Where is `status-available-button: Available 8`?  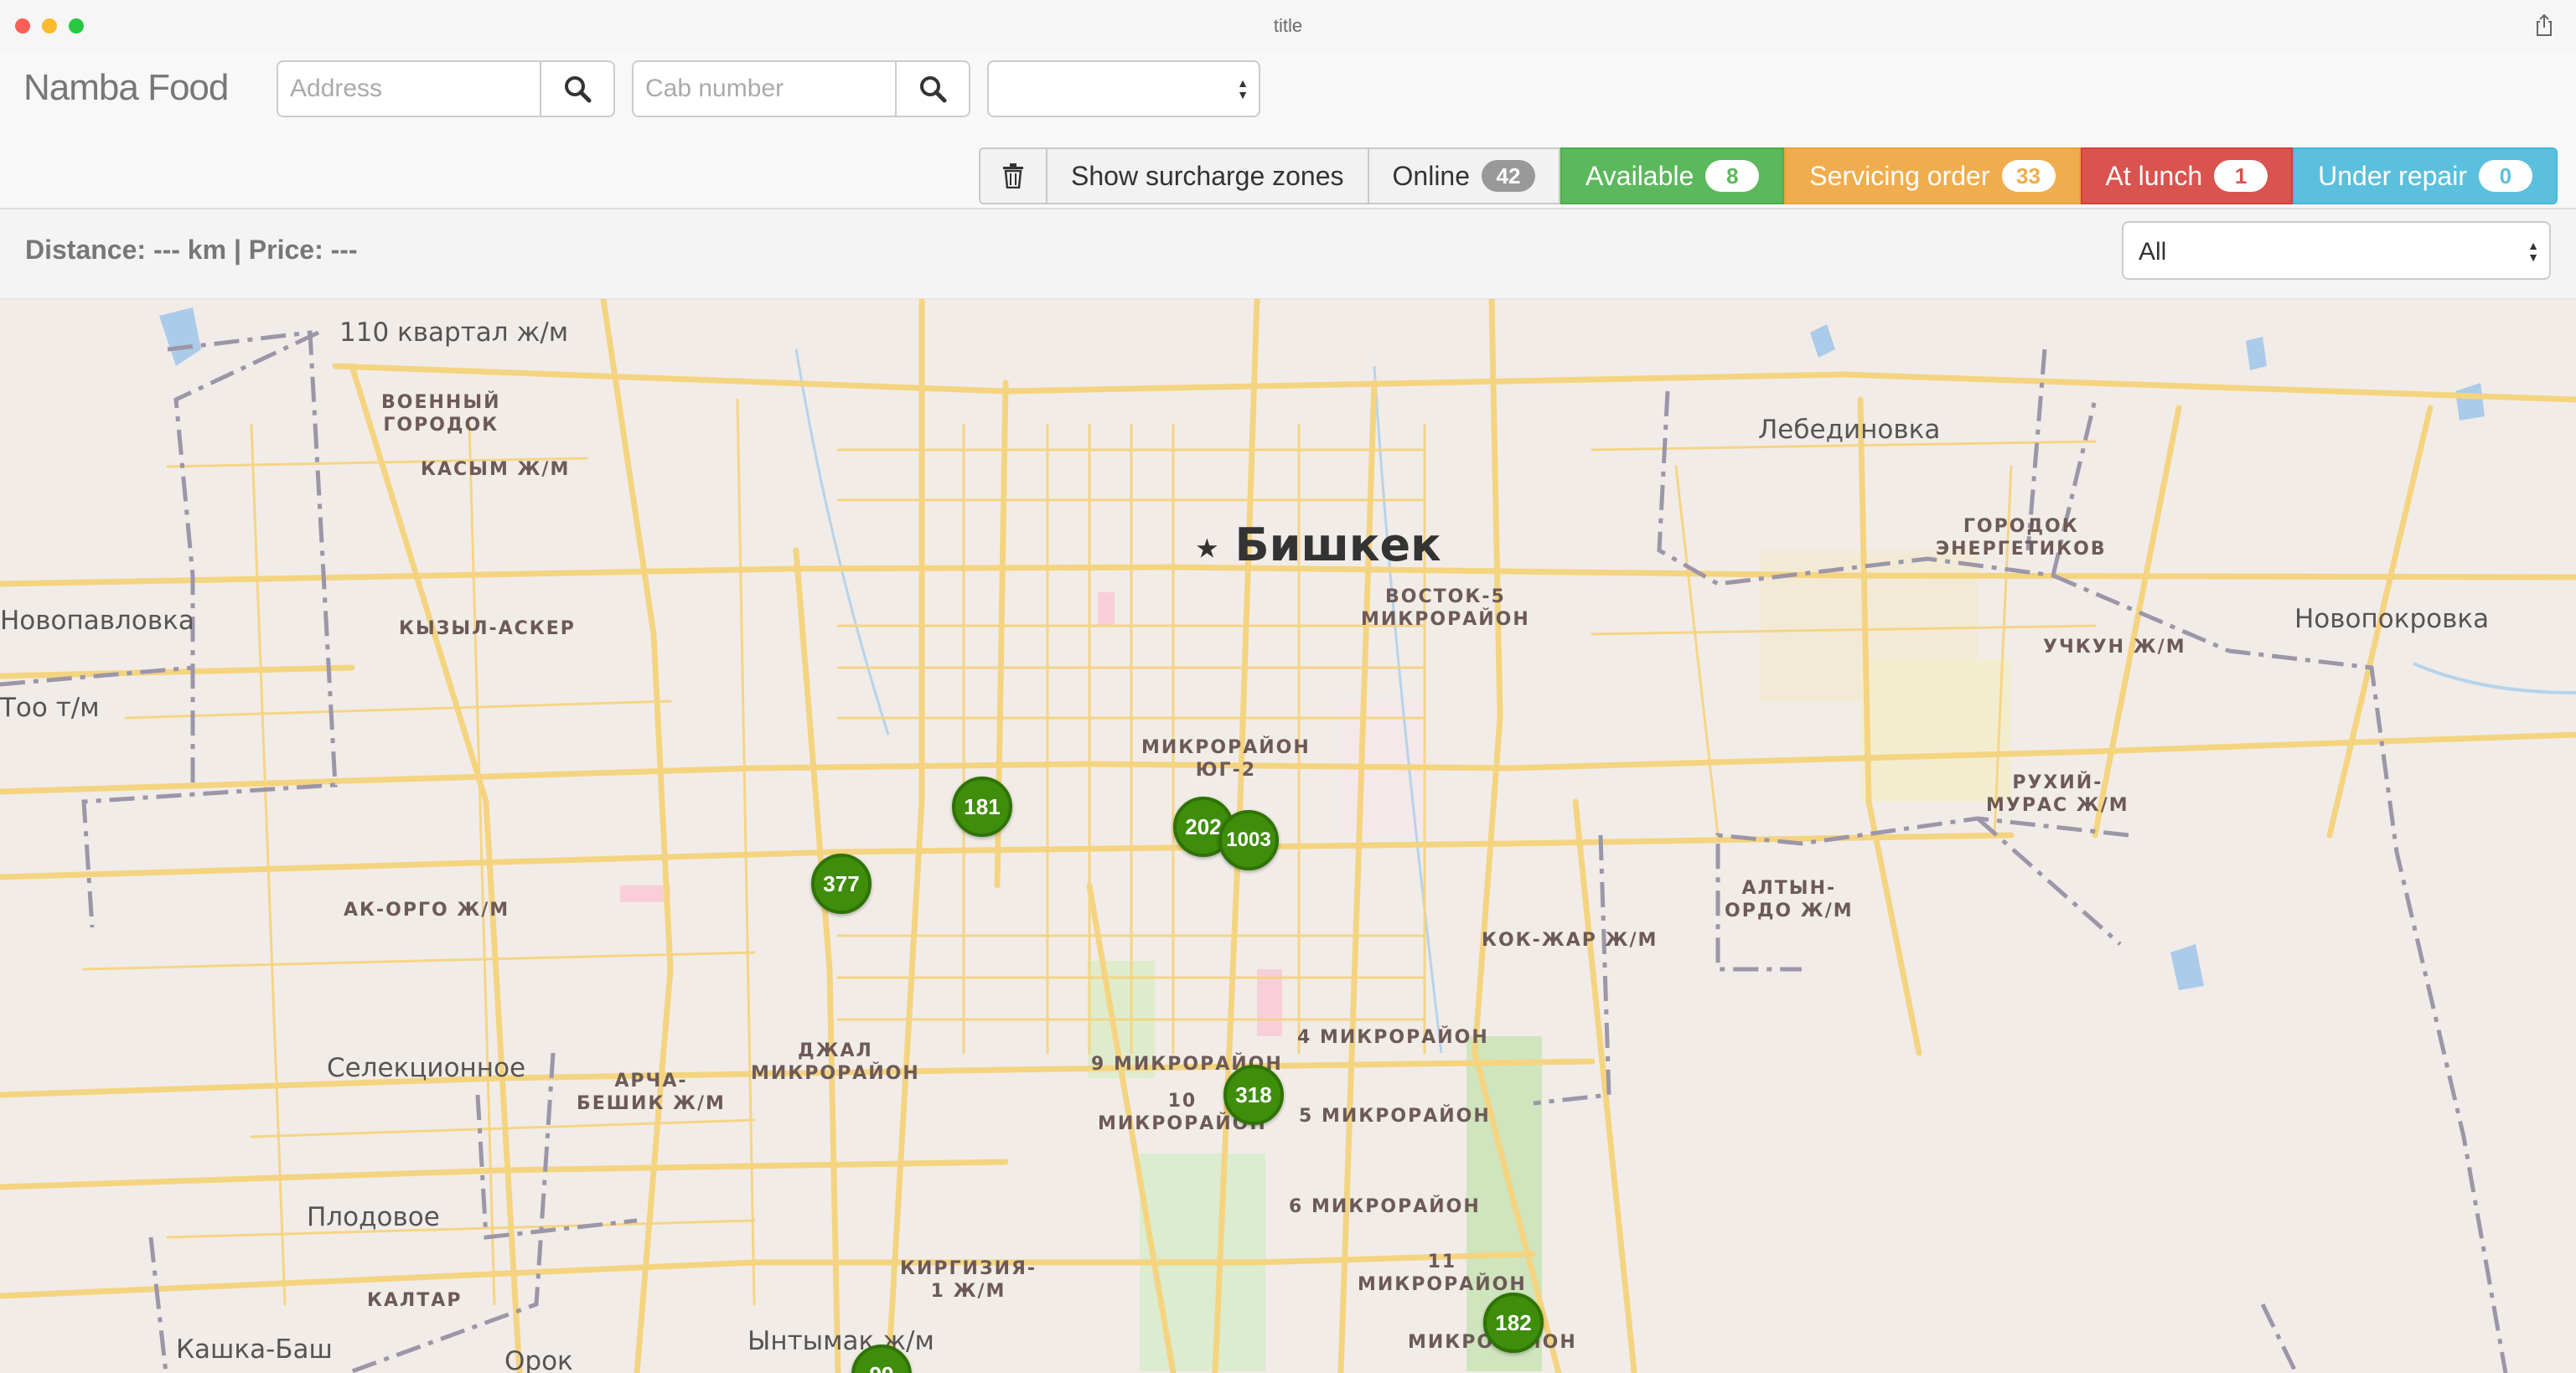
status-available-button: Available 8 is located at coordinates (1672, 175).